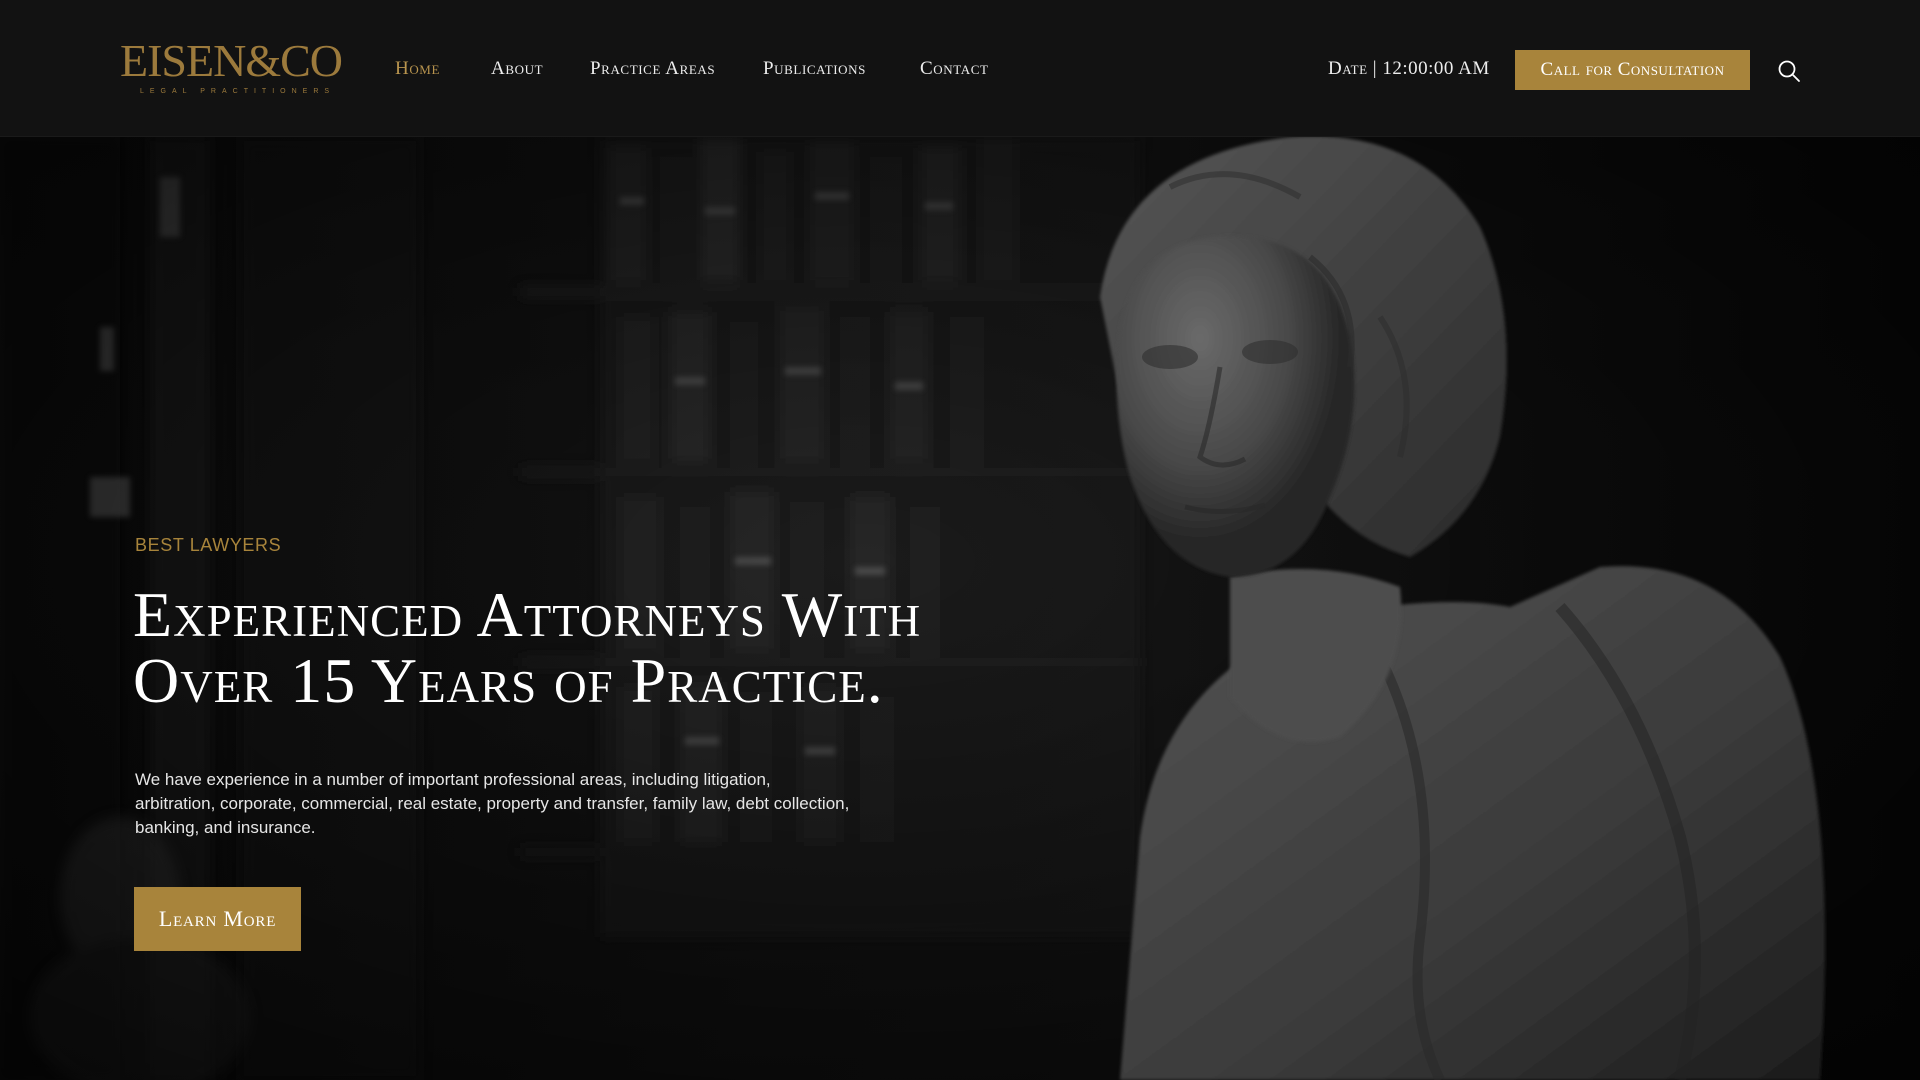  Describe the element at coordinates (517, 69) in the screenshot. I see `nav-item-about: About` at that location.